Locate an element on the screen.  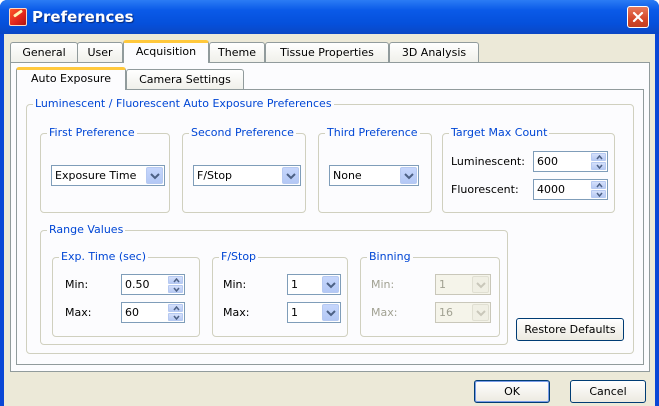
tab-tissue-properties: Tissue Properties is located at coordinates (327, 52).